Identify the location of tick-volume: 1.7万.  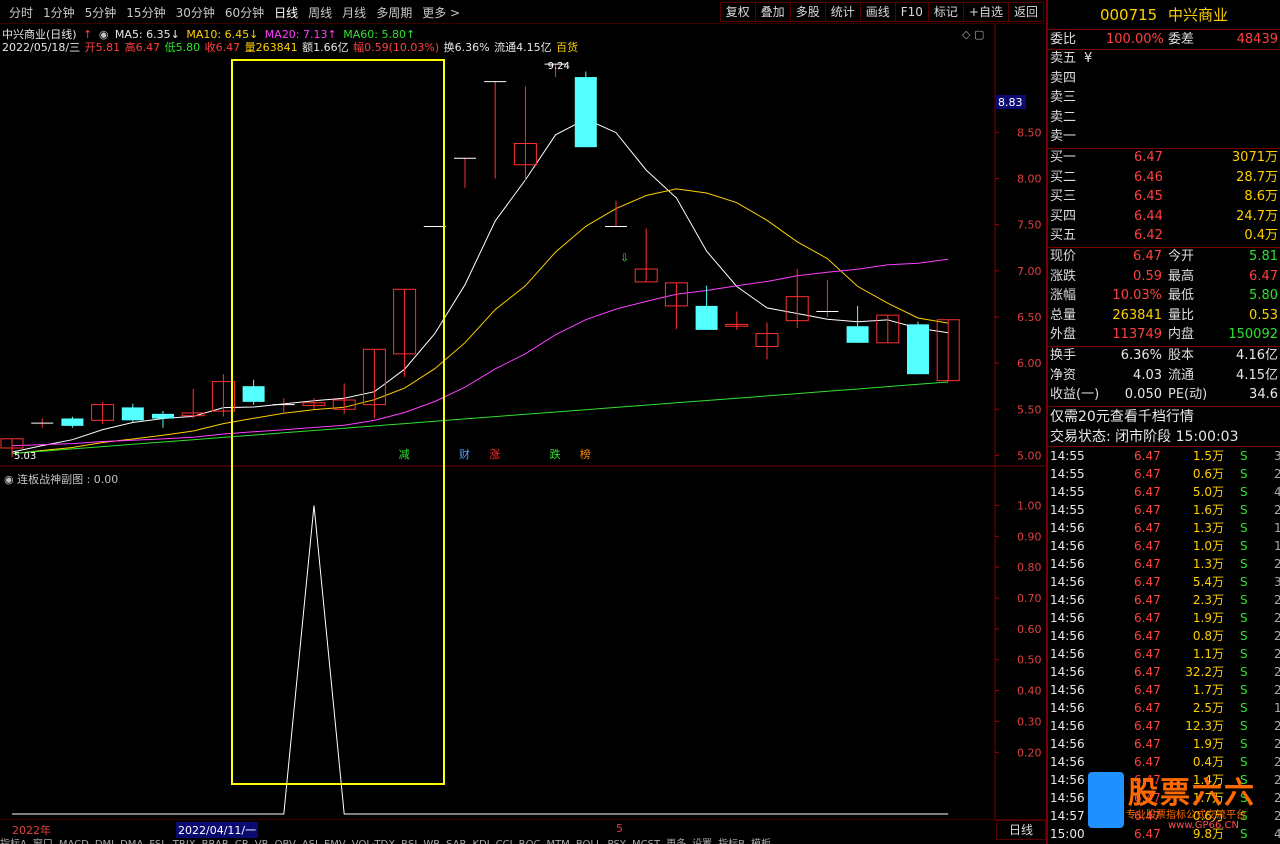
(1208, 689).